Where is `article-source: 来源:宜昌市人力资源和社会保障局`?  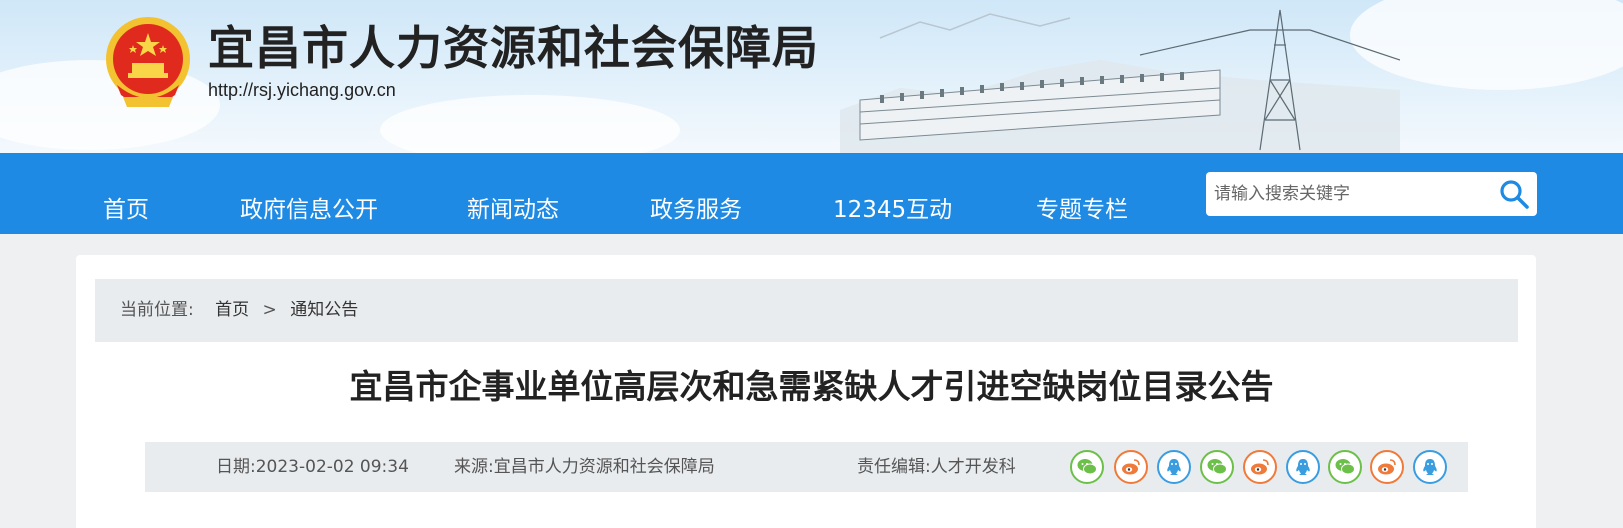
article-source: 来源:宜昌市人力资源和社会保障局 is located at coordinates (584, 467).